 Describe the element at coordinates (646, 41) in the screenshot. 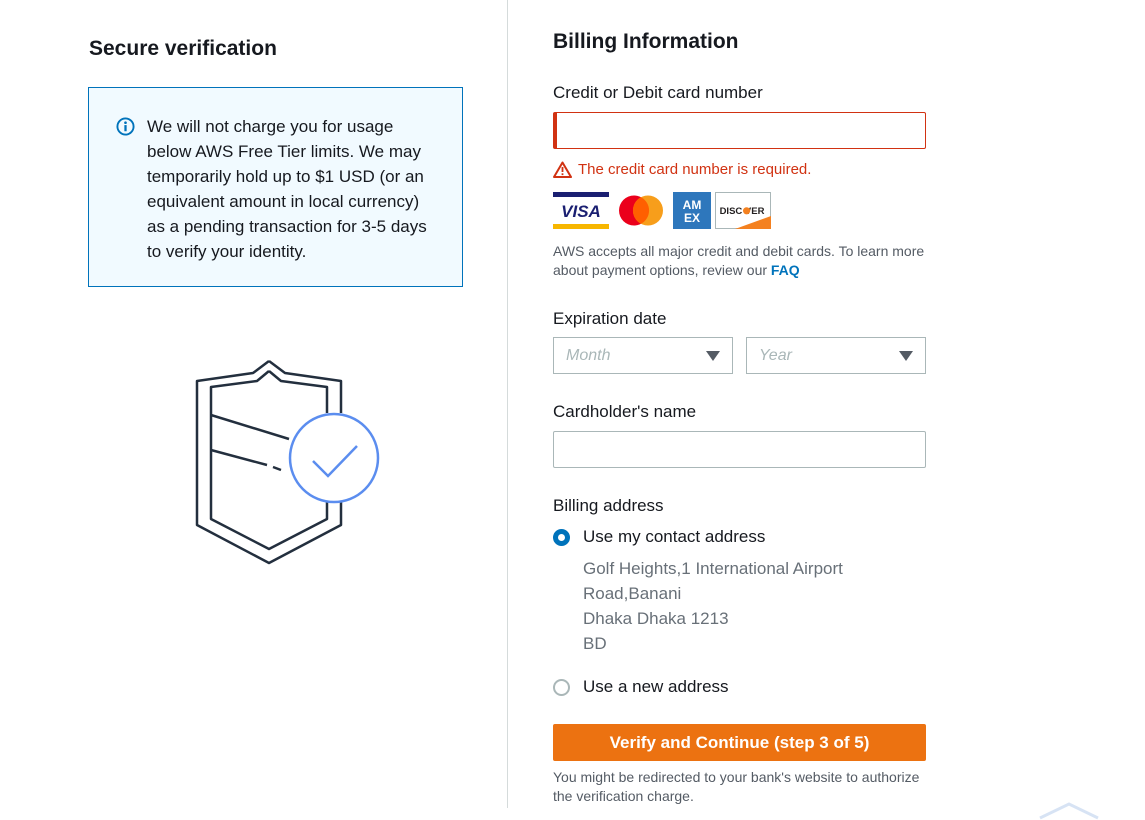

I see `billing-information-title: Billing Information` at that location.